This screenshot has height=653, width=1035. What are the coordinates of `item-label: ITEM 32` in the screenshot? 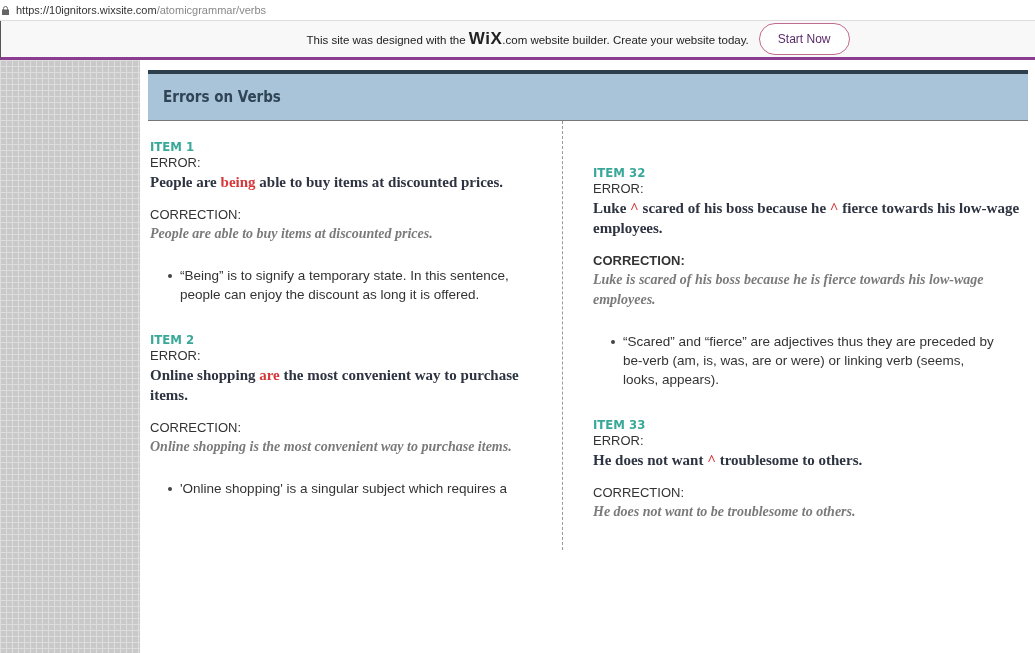 It's located at (620, 172).